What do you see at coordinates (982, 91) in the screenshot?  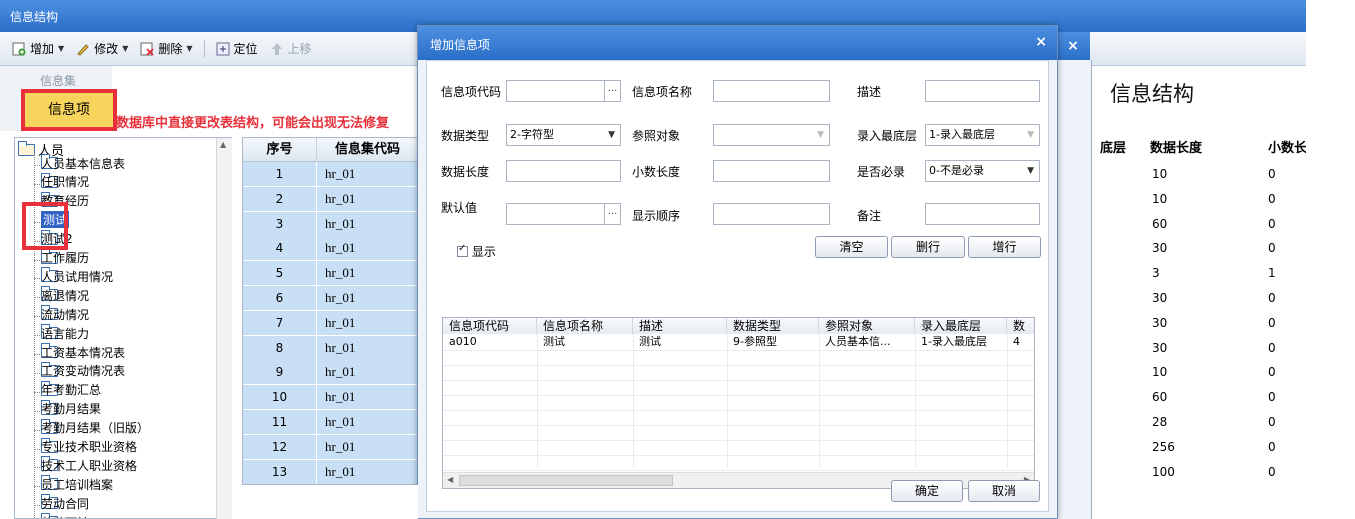 I see `desc-field` at bounding box center [982, 91].